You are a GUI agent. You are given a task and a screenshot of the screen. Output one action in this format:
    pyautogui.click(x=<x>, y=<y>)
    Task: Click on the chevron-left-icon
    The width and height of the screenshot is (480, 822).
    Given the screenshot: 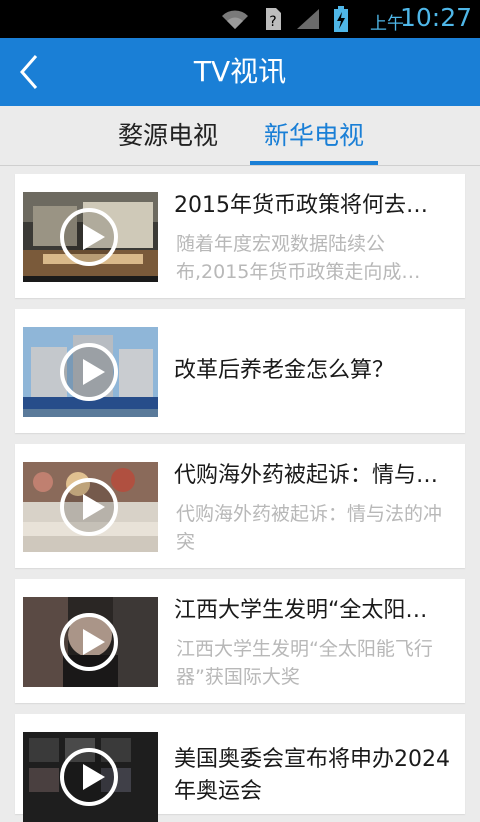 What is the action you would take?
    pyautogui.click(x=29, y=72)
    